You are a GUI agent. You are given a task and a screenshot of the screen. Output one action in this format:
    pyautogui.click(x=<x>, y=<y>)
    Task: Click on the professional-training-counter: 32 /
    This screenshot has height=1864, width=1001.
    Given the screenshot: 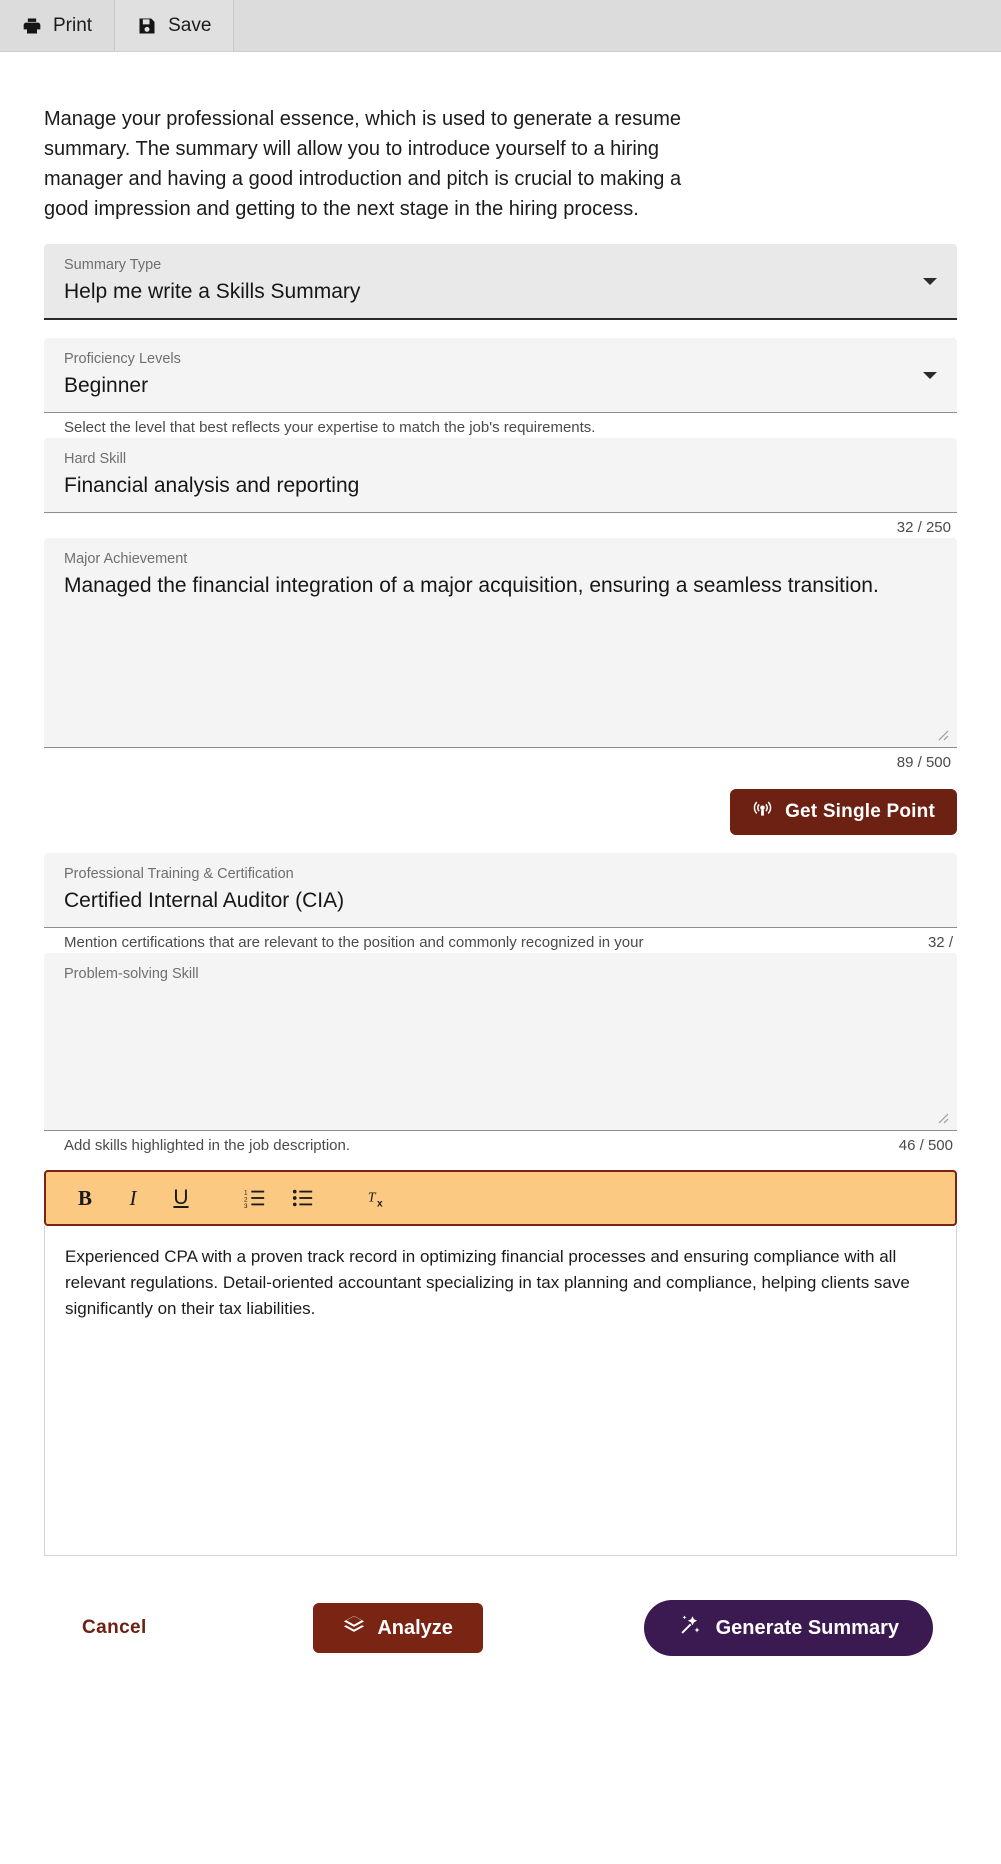 What is the action you would take?
    pyautogui.click(x=940, y=942)
    